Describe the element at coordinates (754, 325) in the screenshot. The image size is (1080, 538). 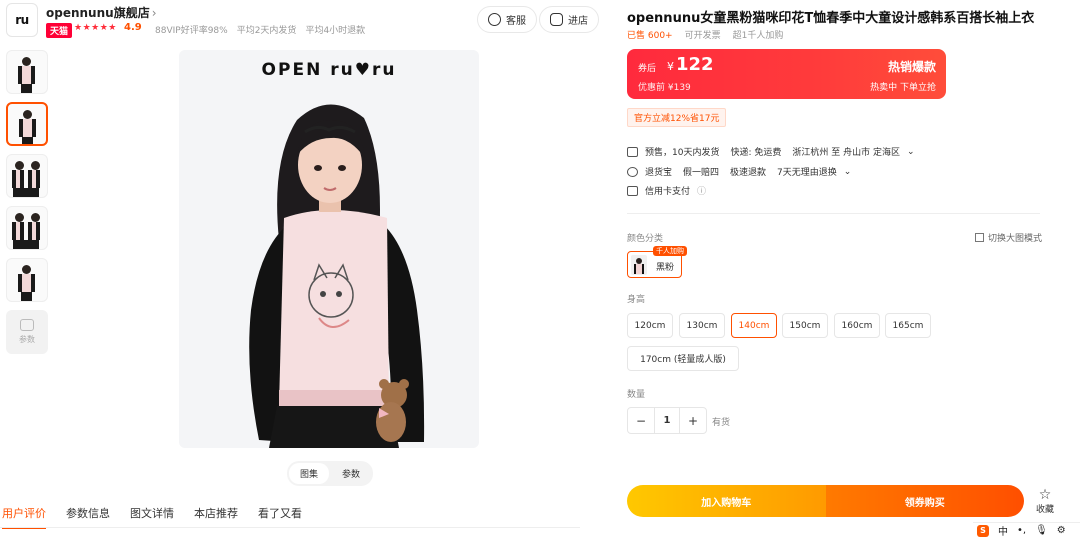
I see `size-option-140-selected: 140cm` at that location.